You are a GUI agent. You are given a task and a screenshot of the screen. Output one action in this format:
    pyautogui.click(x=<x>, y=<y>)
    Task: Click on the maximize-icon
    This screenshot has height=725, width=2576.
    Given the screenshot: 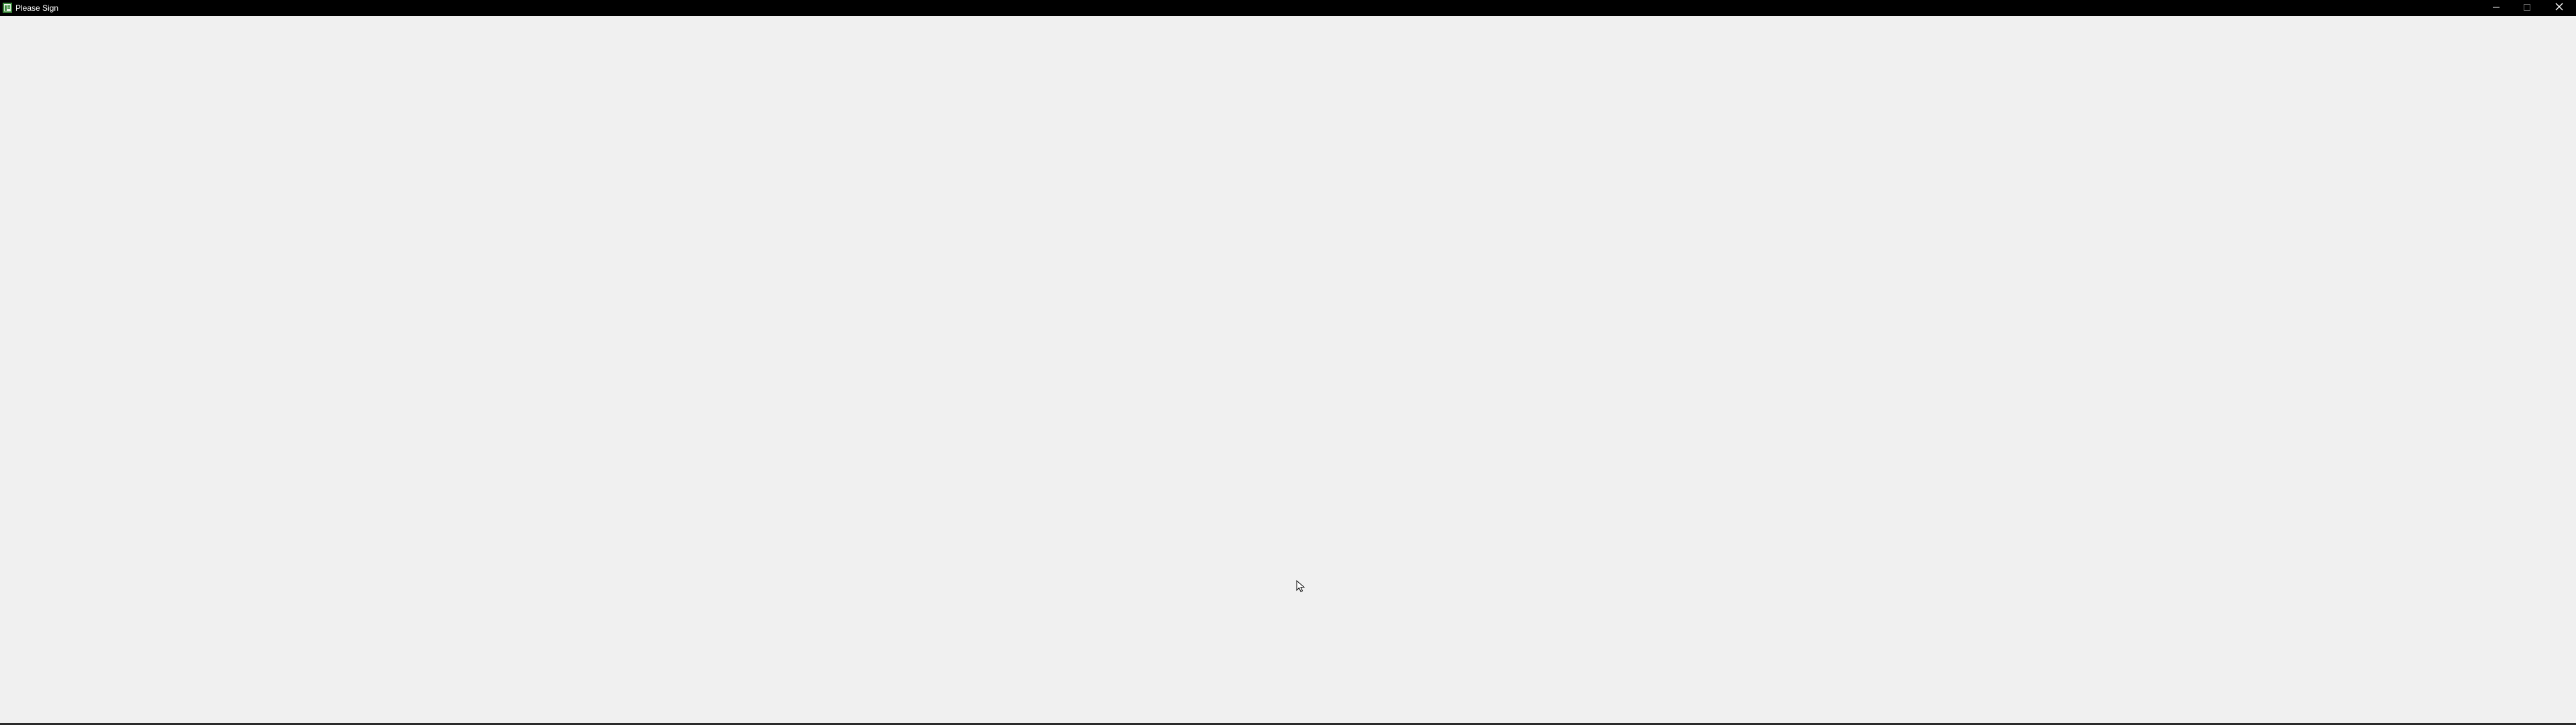 What is the action you would take?
    pyautogui.click(x=2527, y=8)
    